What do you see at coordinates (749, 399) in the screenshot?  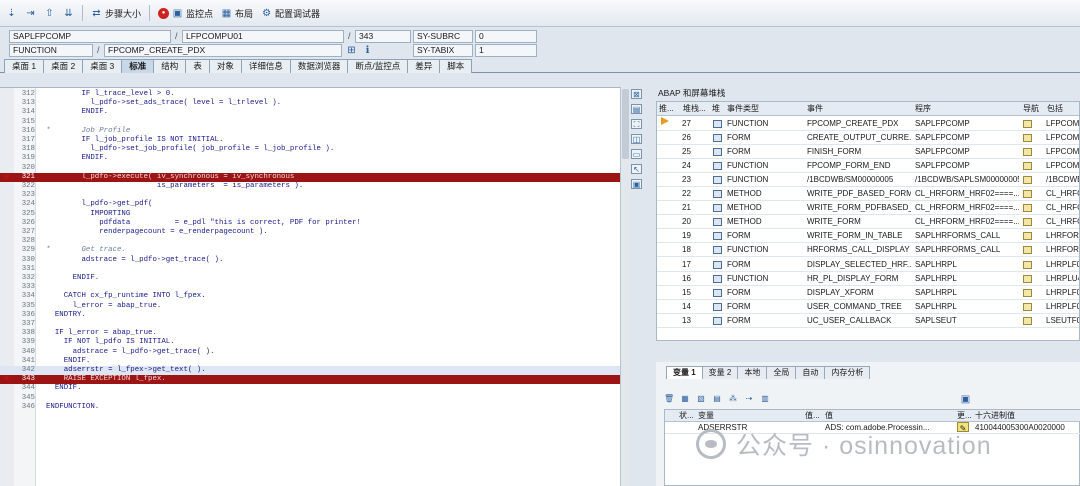 I see `move-icon: ⇢` at bounding box center [749, 399].